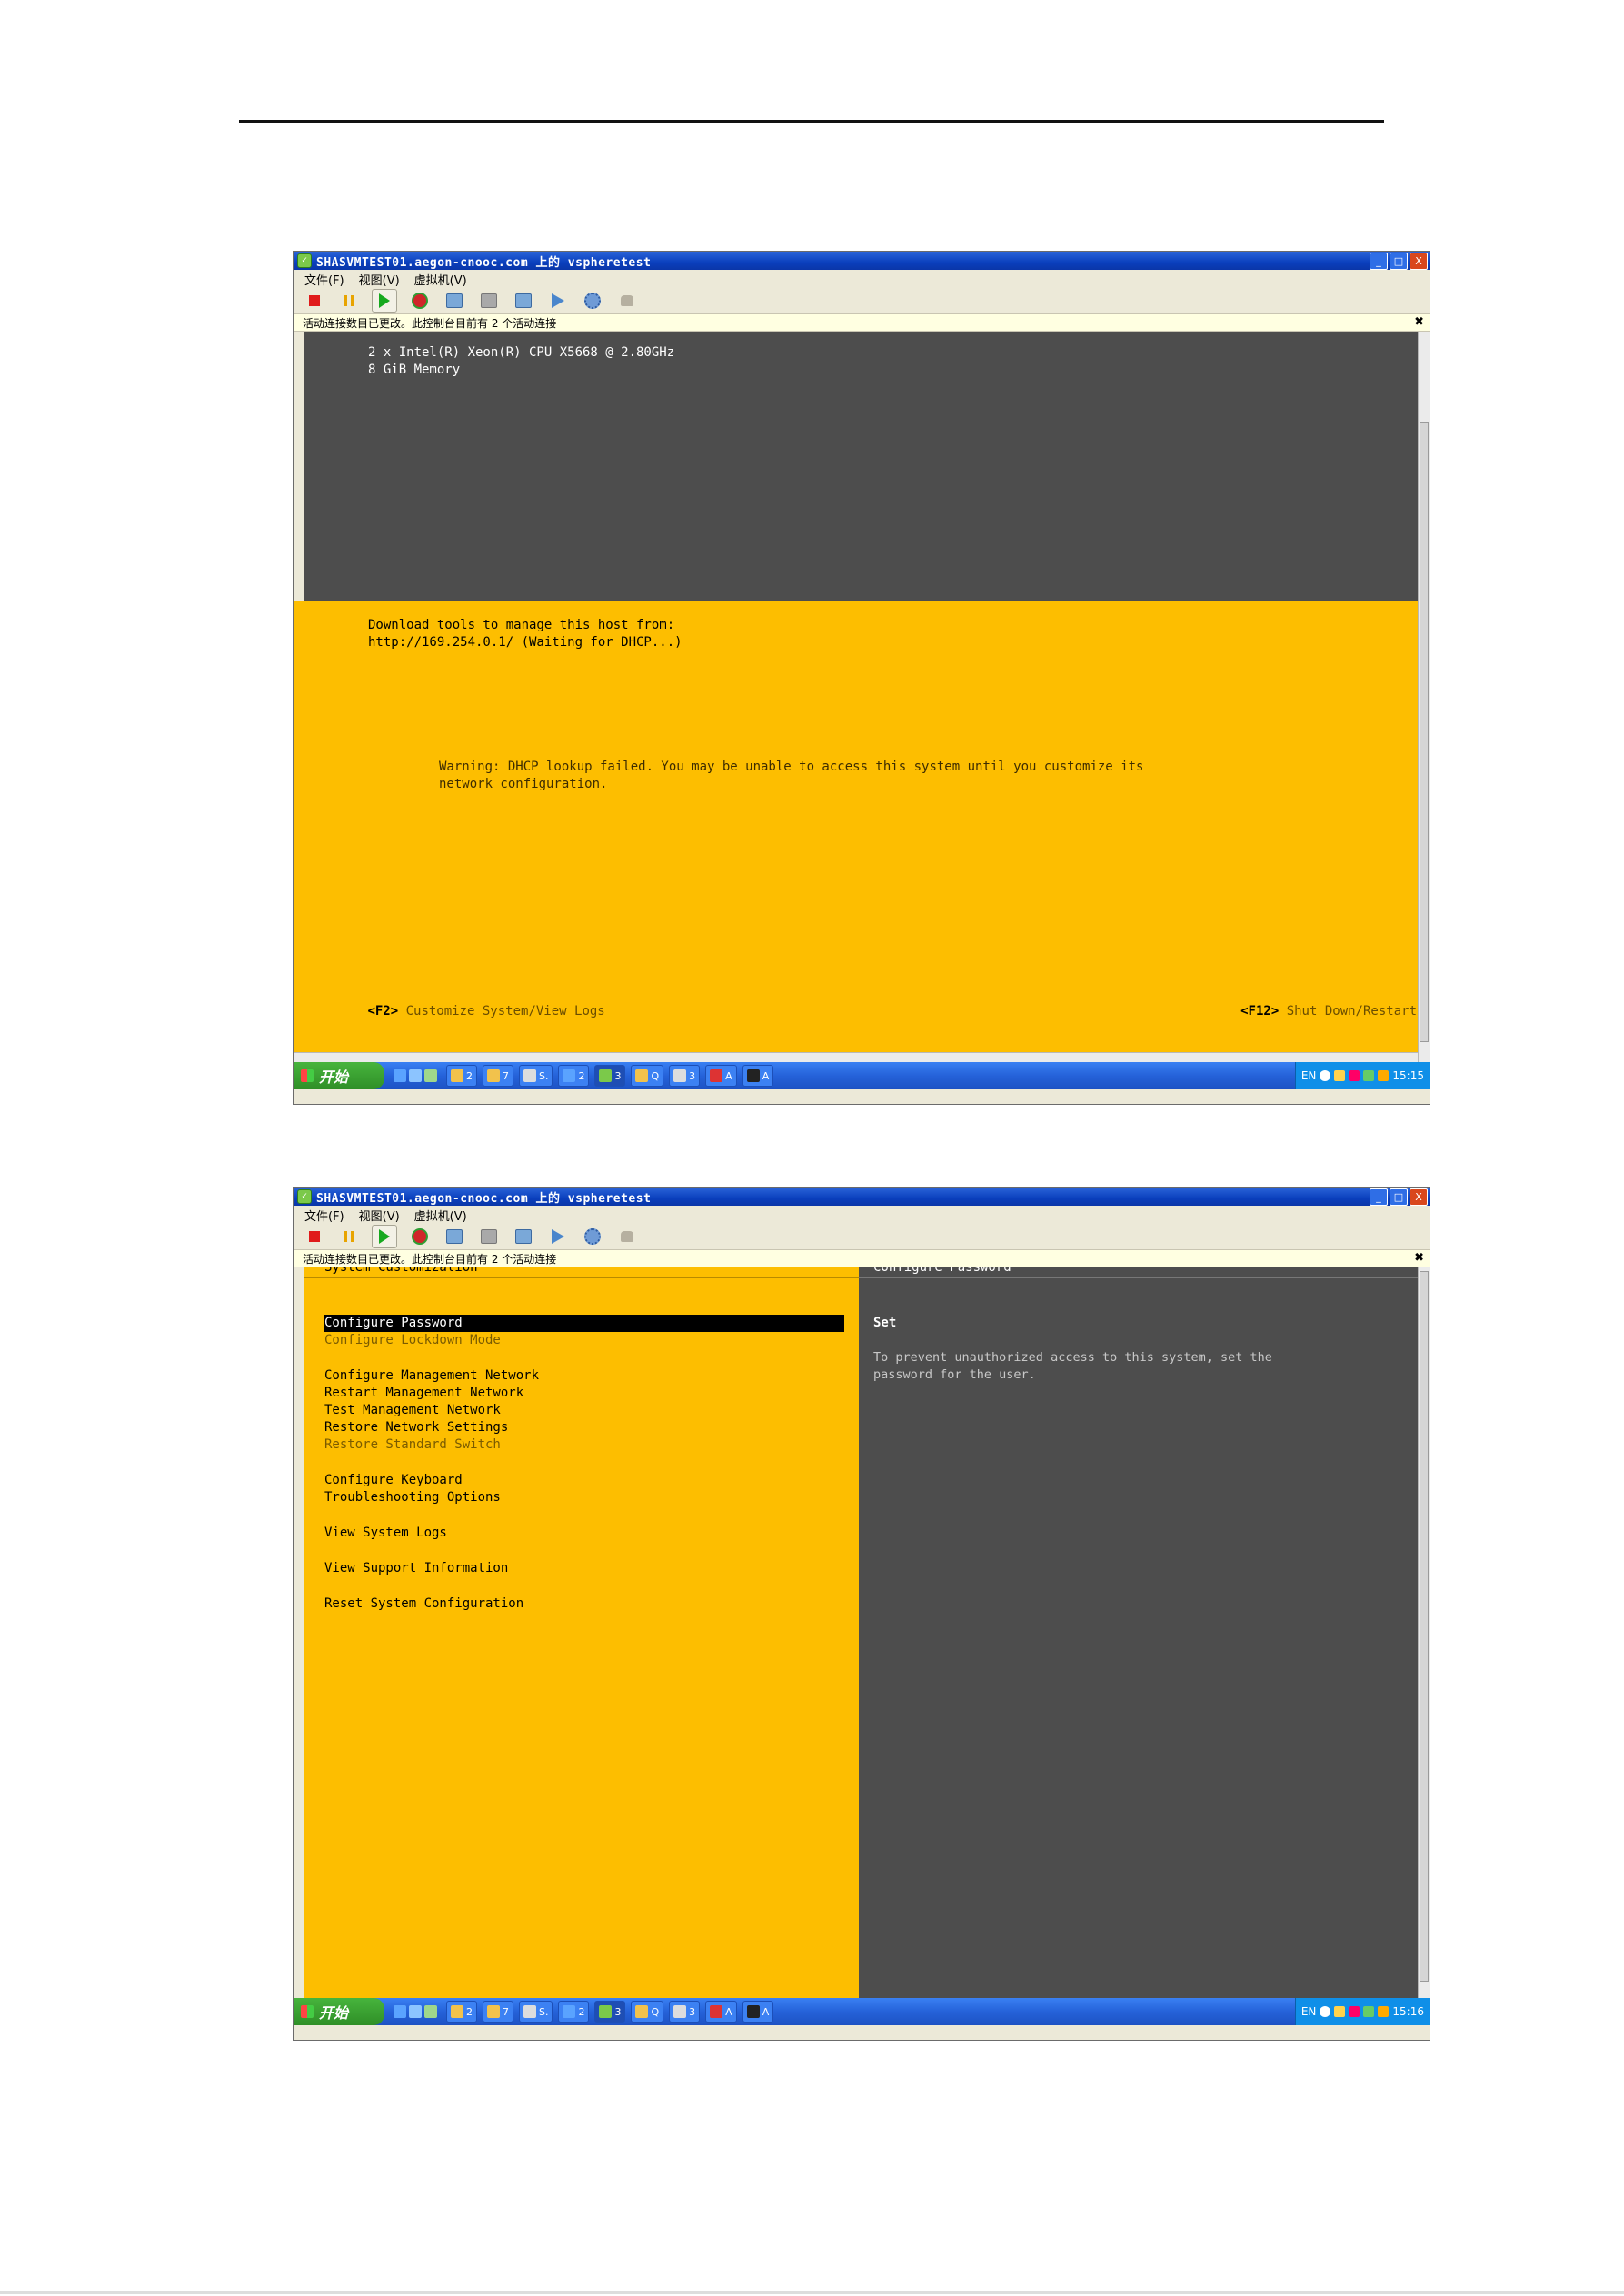 The height and width of the screenshot is (2296, 1624). Describe the element at coordinates (423, 1393) in the screenshot. I see `menu-restart-management-network: Restart Management Network` at that location.